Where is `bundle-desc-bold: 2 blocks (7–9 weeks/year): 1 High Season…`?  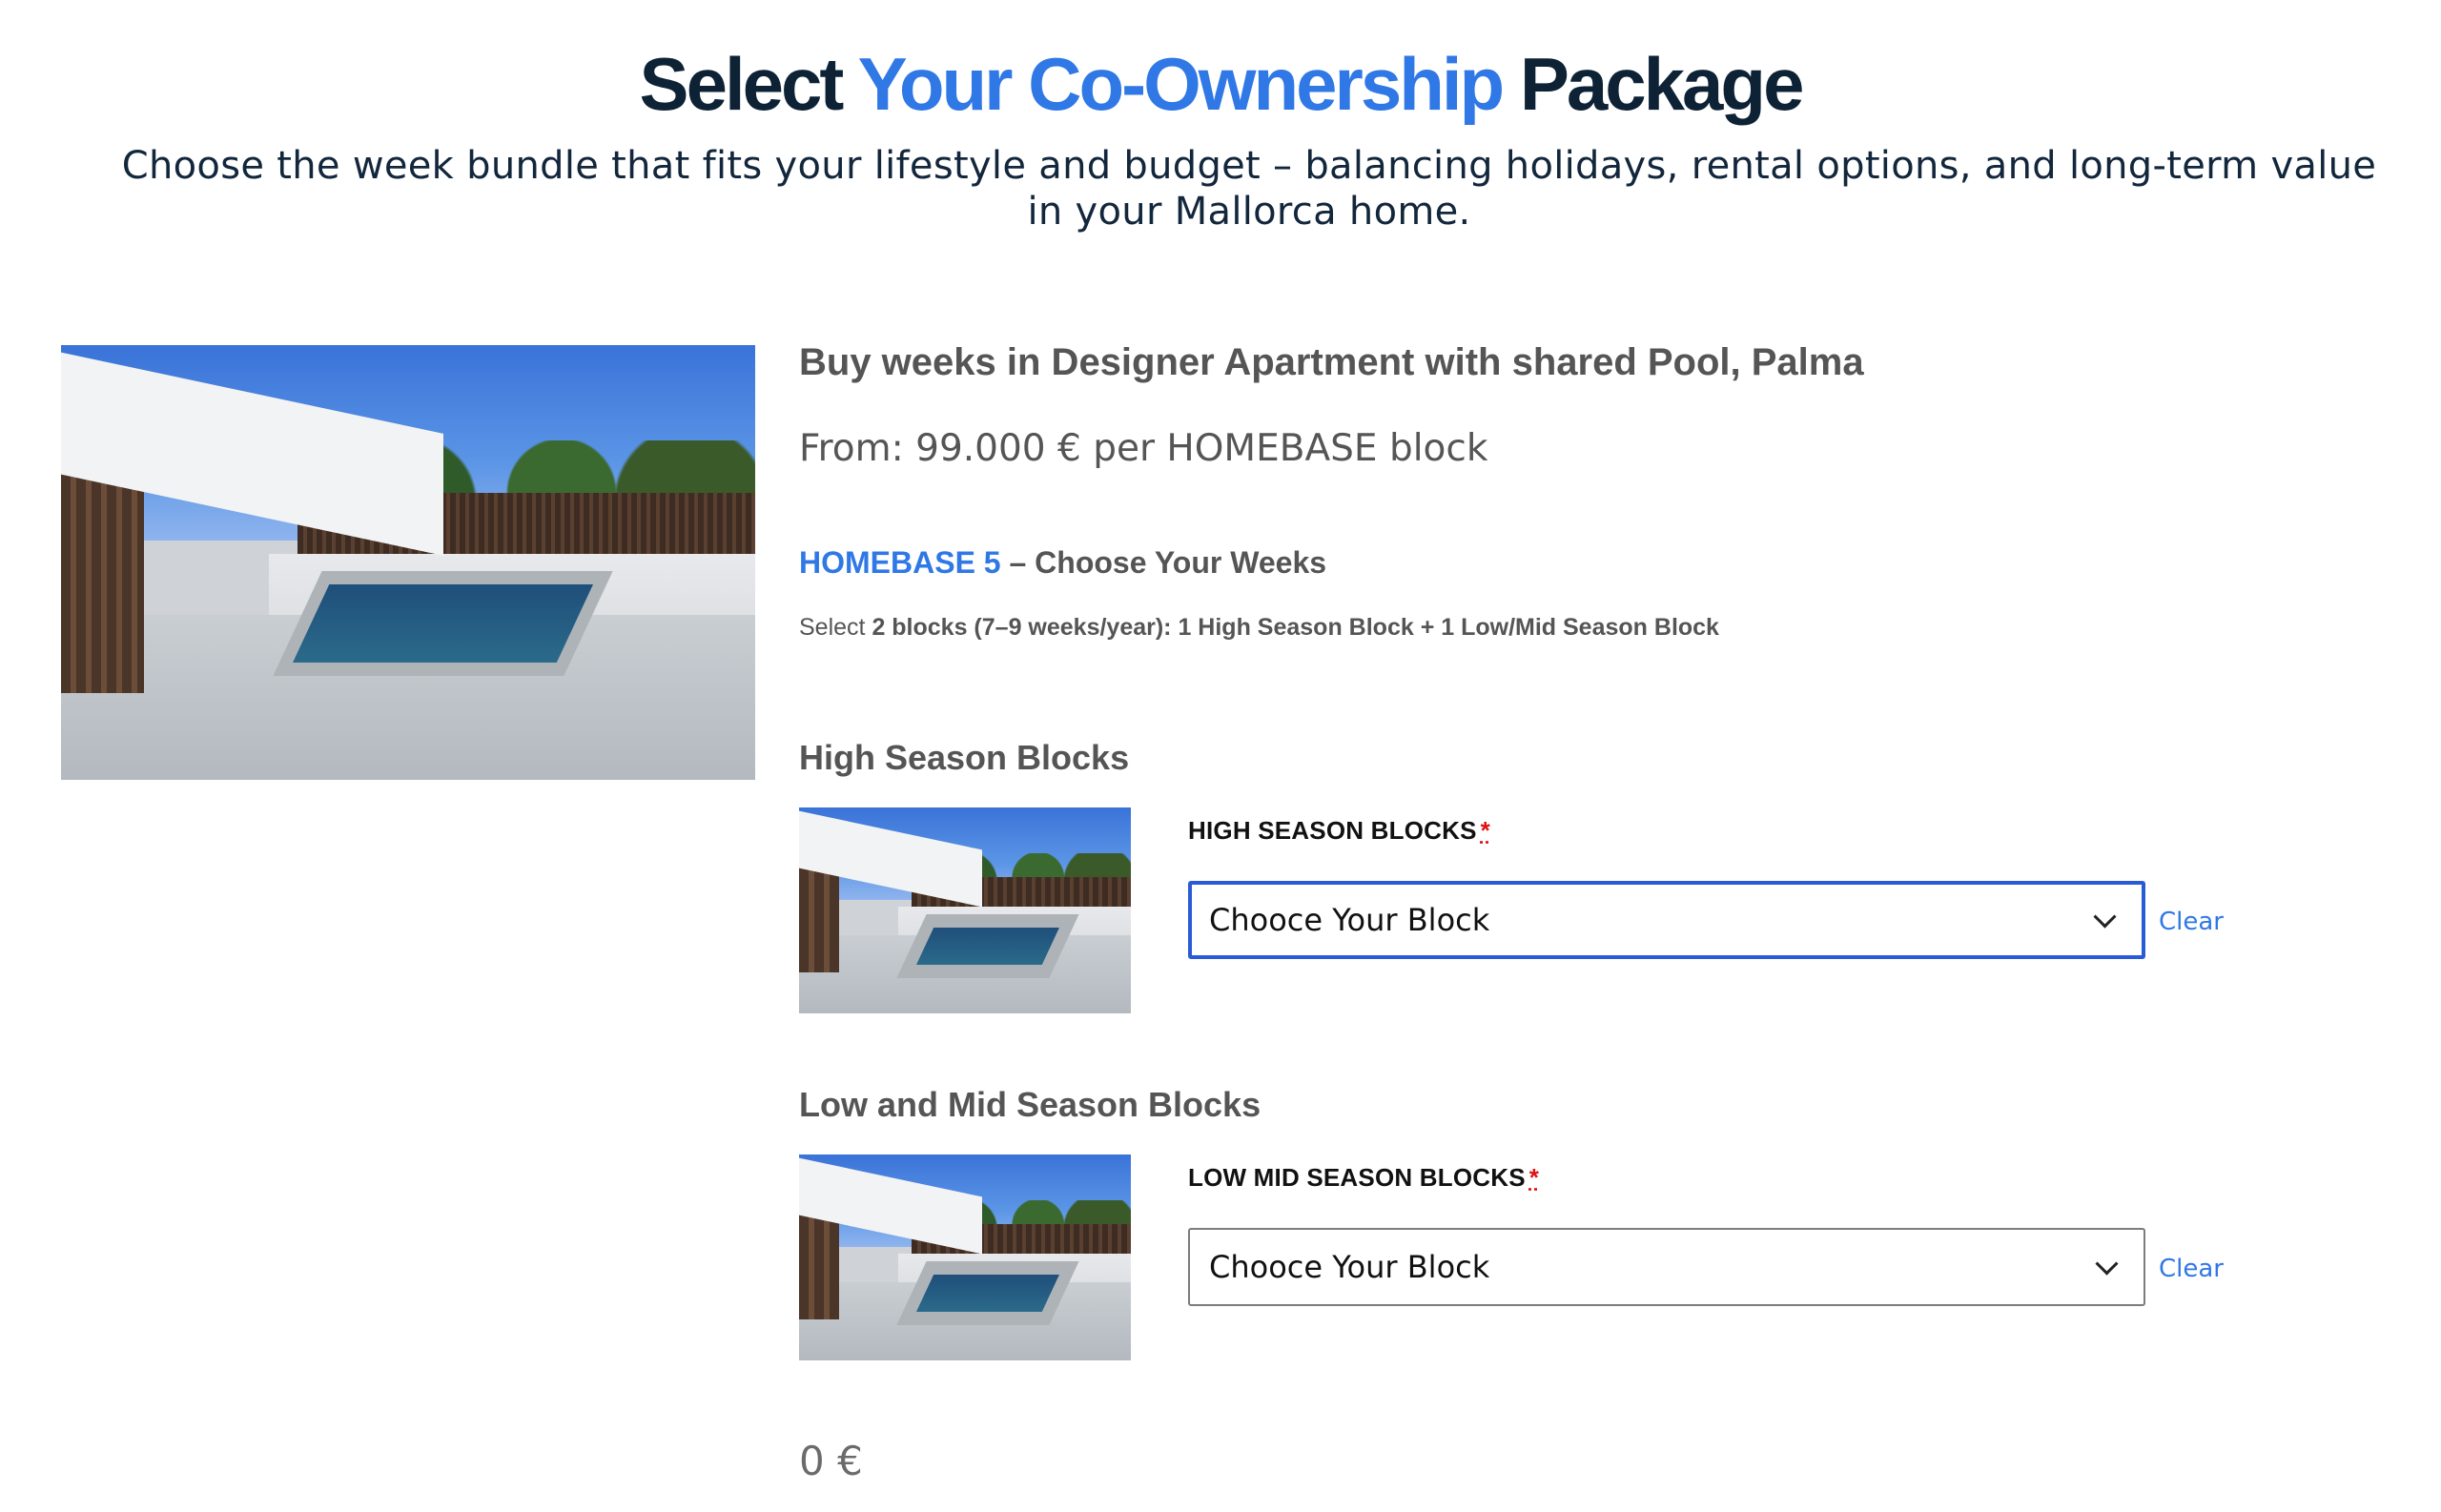 bundle-desc-bold: 2 blocks (7–9 weeks/year): 1 High Season… is located at coordinates (1295, 627).